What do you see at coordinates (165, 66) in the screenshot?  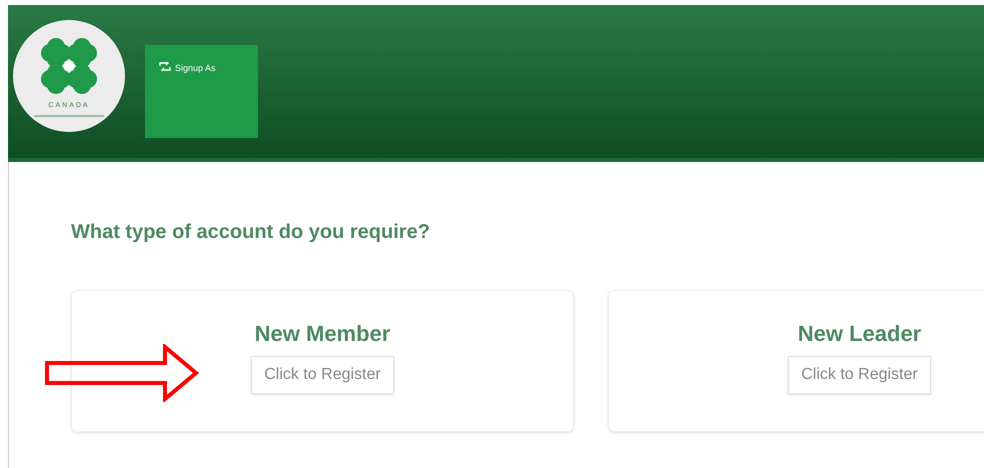 I see `repeat-icon` at bounding box center [165, 66].